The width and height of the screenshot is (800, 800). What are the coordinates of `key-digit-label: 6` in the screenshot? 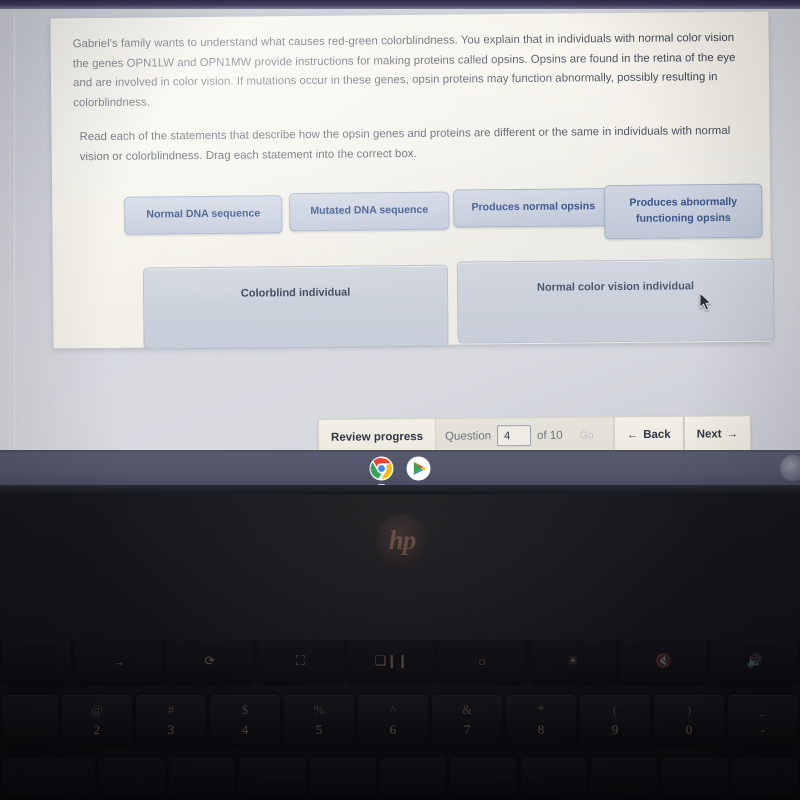 It's located at (393, 729).